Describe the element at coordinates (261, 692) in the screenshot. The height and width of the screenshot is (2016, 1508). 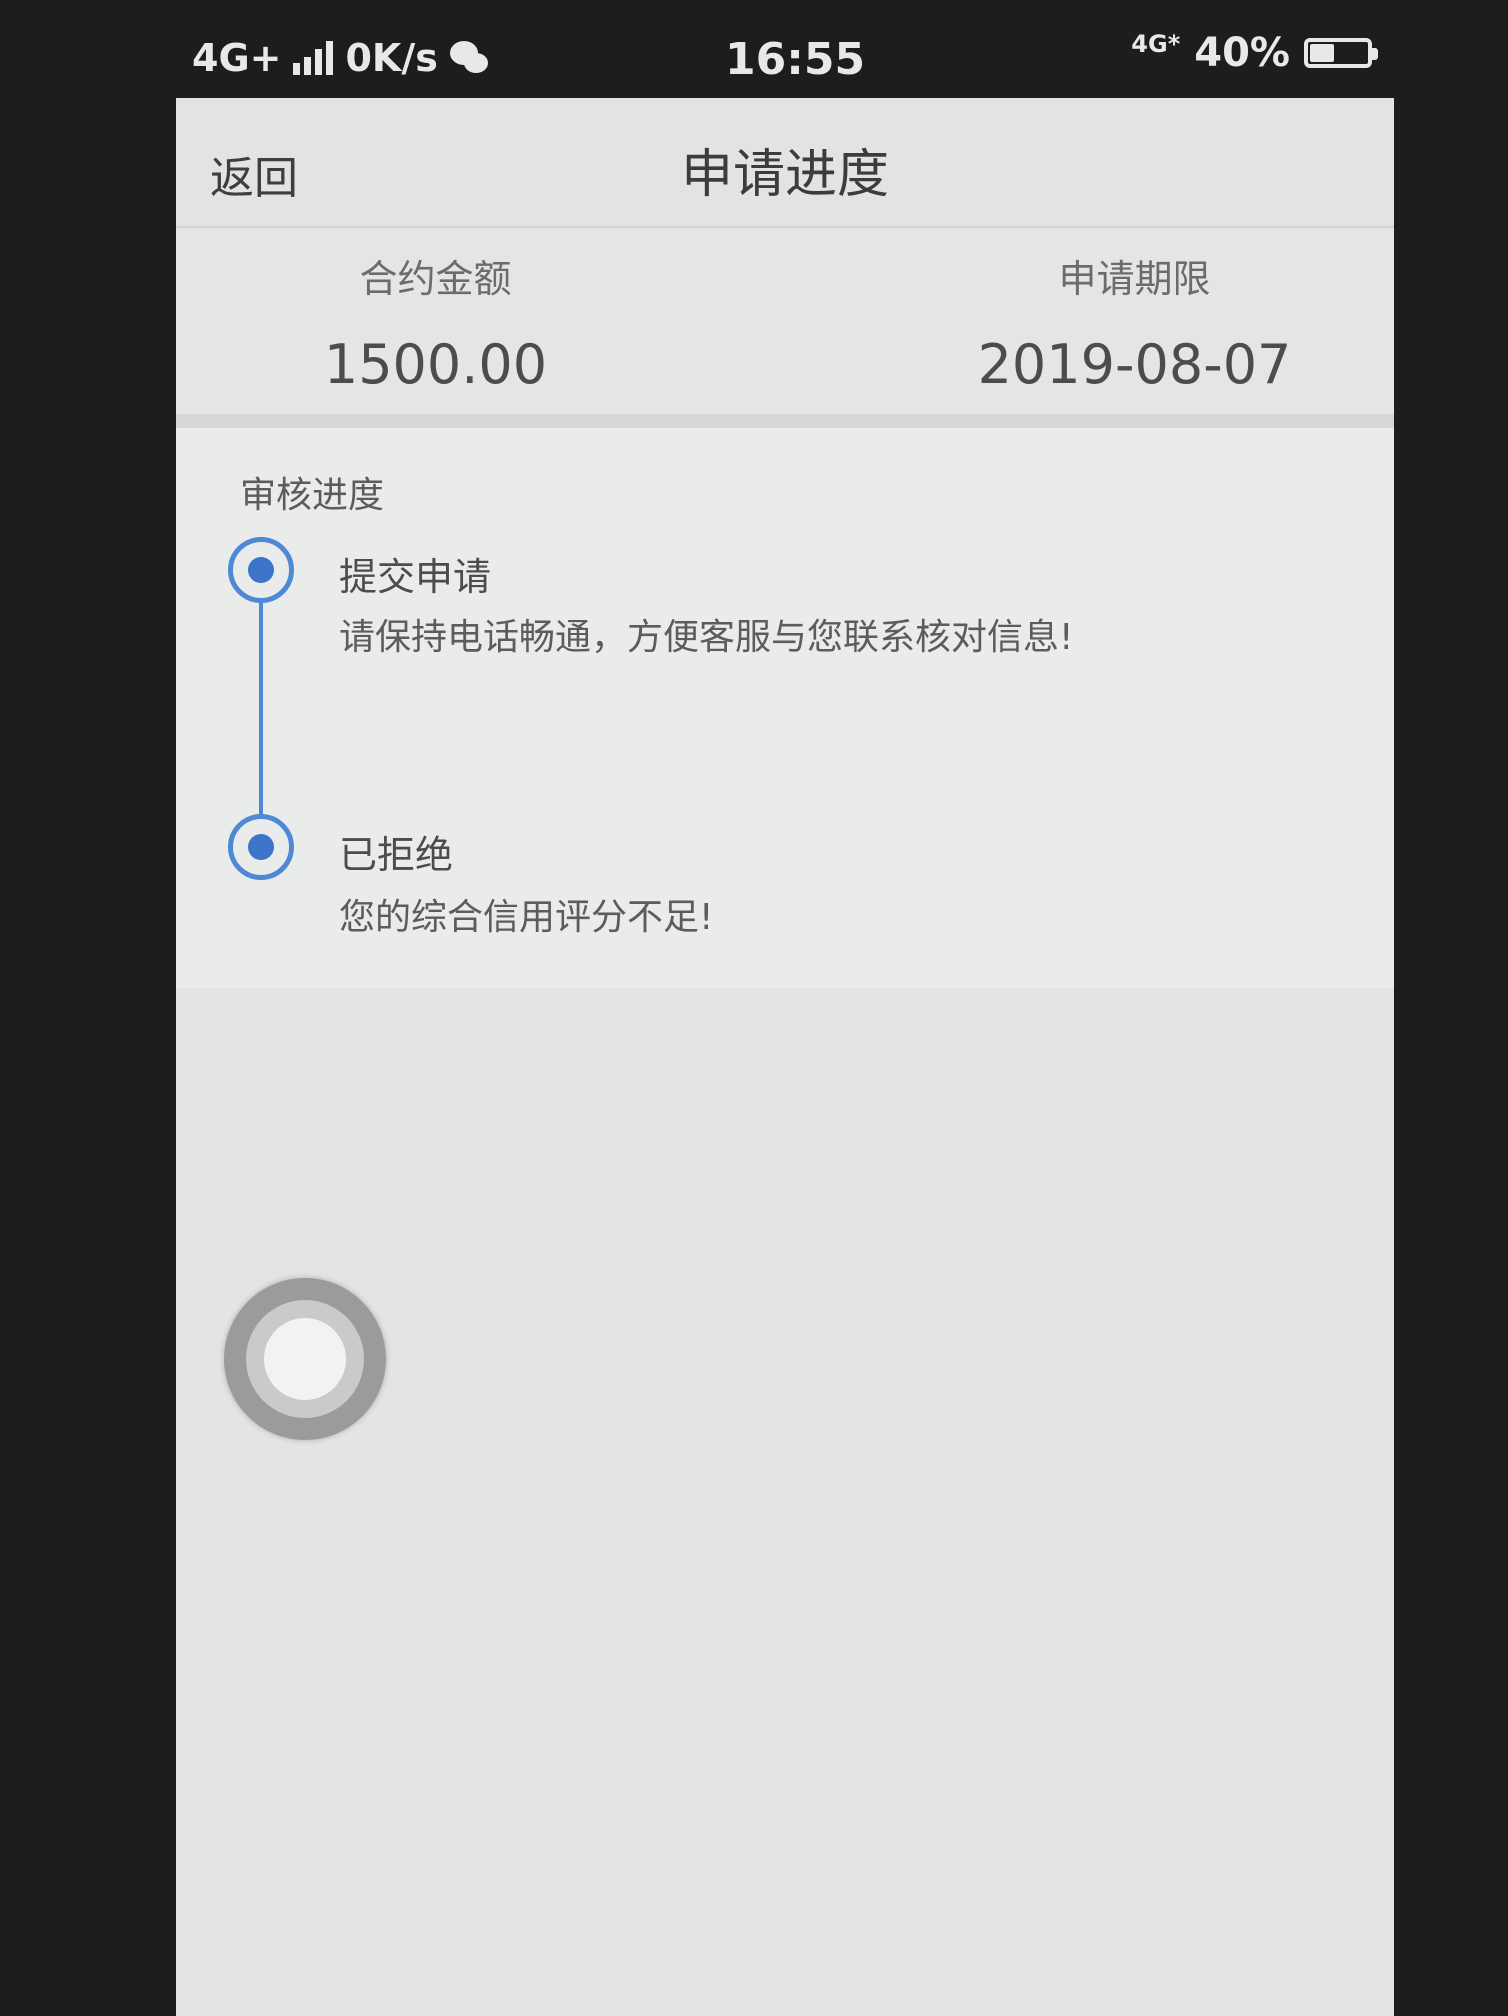
I see `timeline-line` at that location.